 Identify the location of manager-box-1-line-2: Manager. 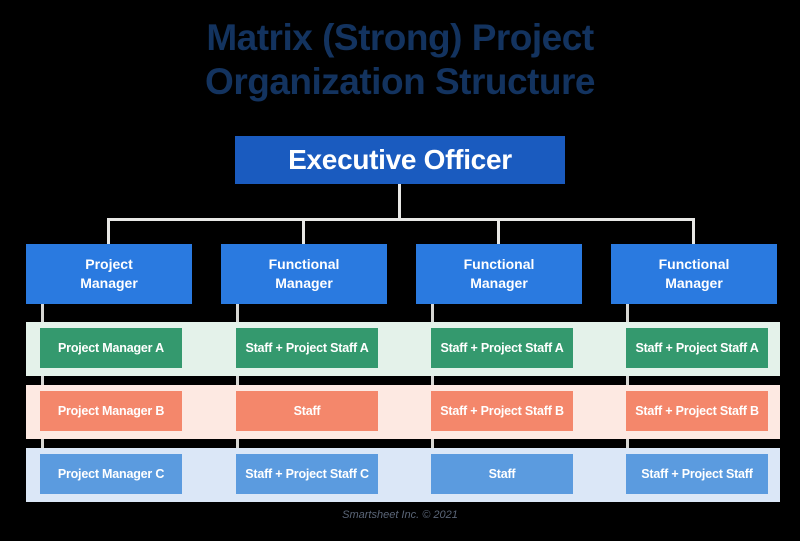
(109, 283).